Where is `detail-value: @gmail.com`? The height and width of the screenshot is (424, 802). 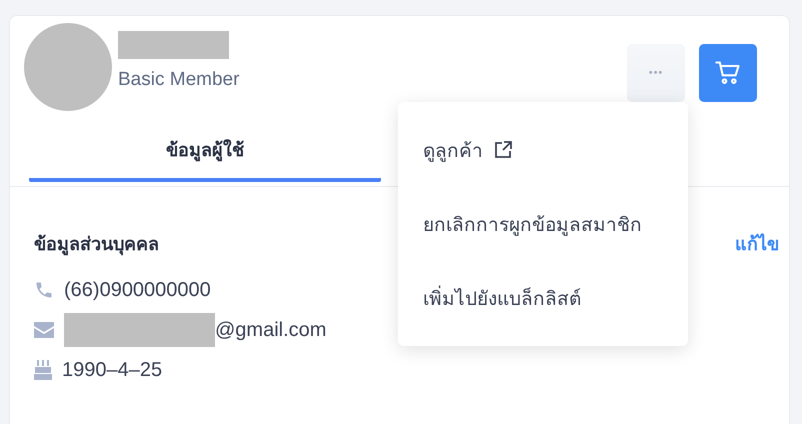
detail-value: @gmail.com is located at coordinates (270, 330).